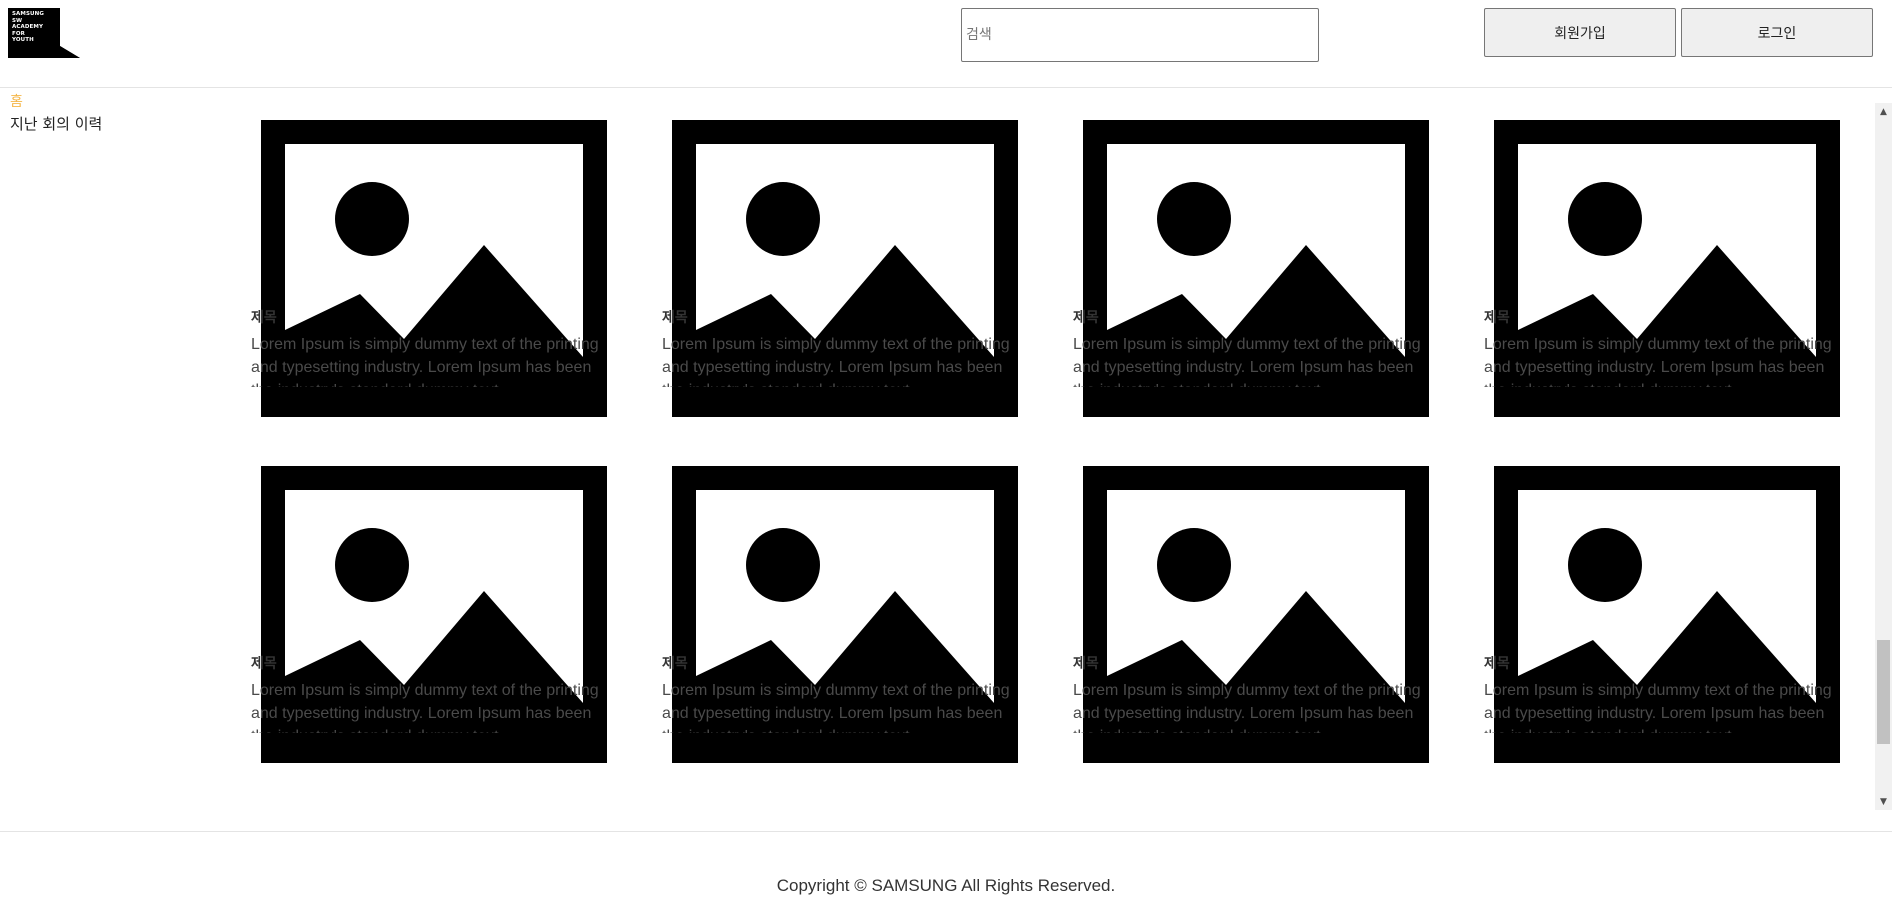 The image size is (1892, 910). I want to click on logo-text: SAMSUNG SW ACADEMY FOR YOUTH, so click(28, 27).